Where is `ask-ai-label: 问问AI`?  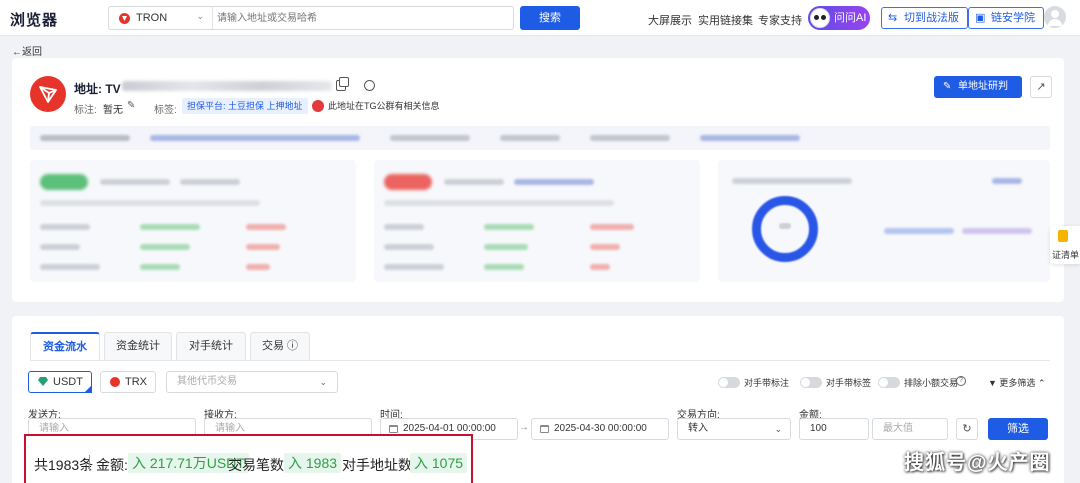
ask-ai-label: 问问AI is located at coordinates (850, 18).